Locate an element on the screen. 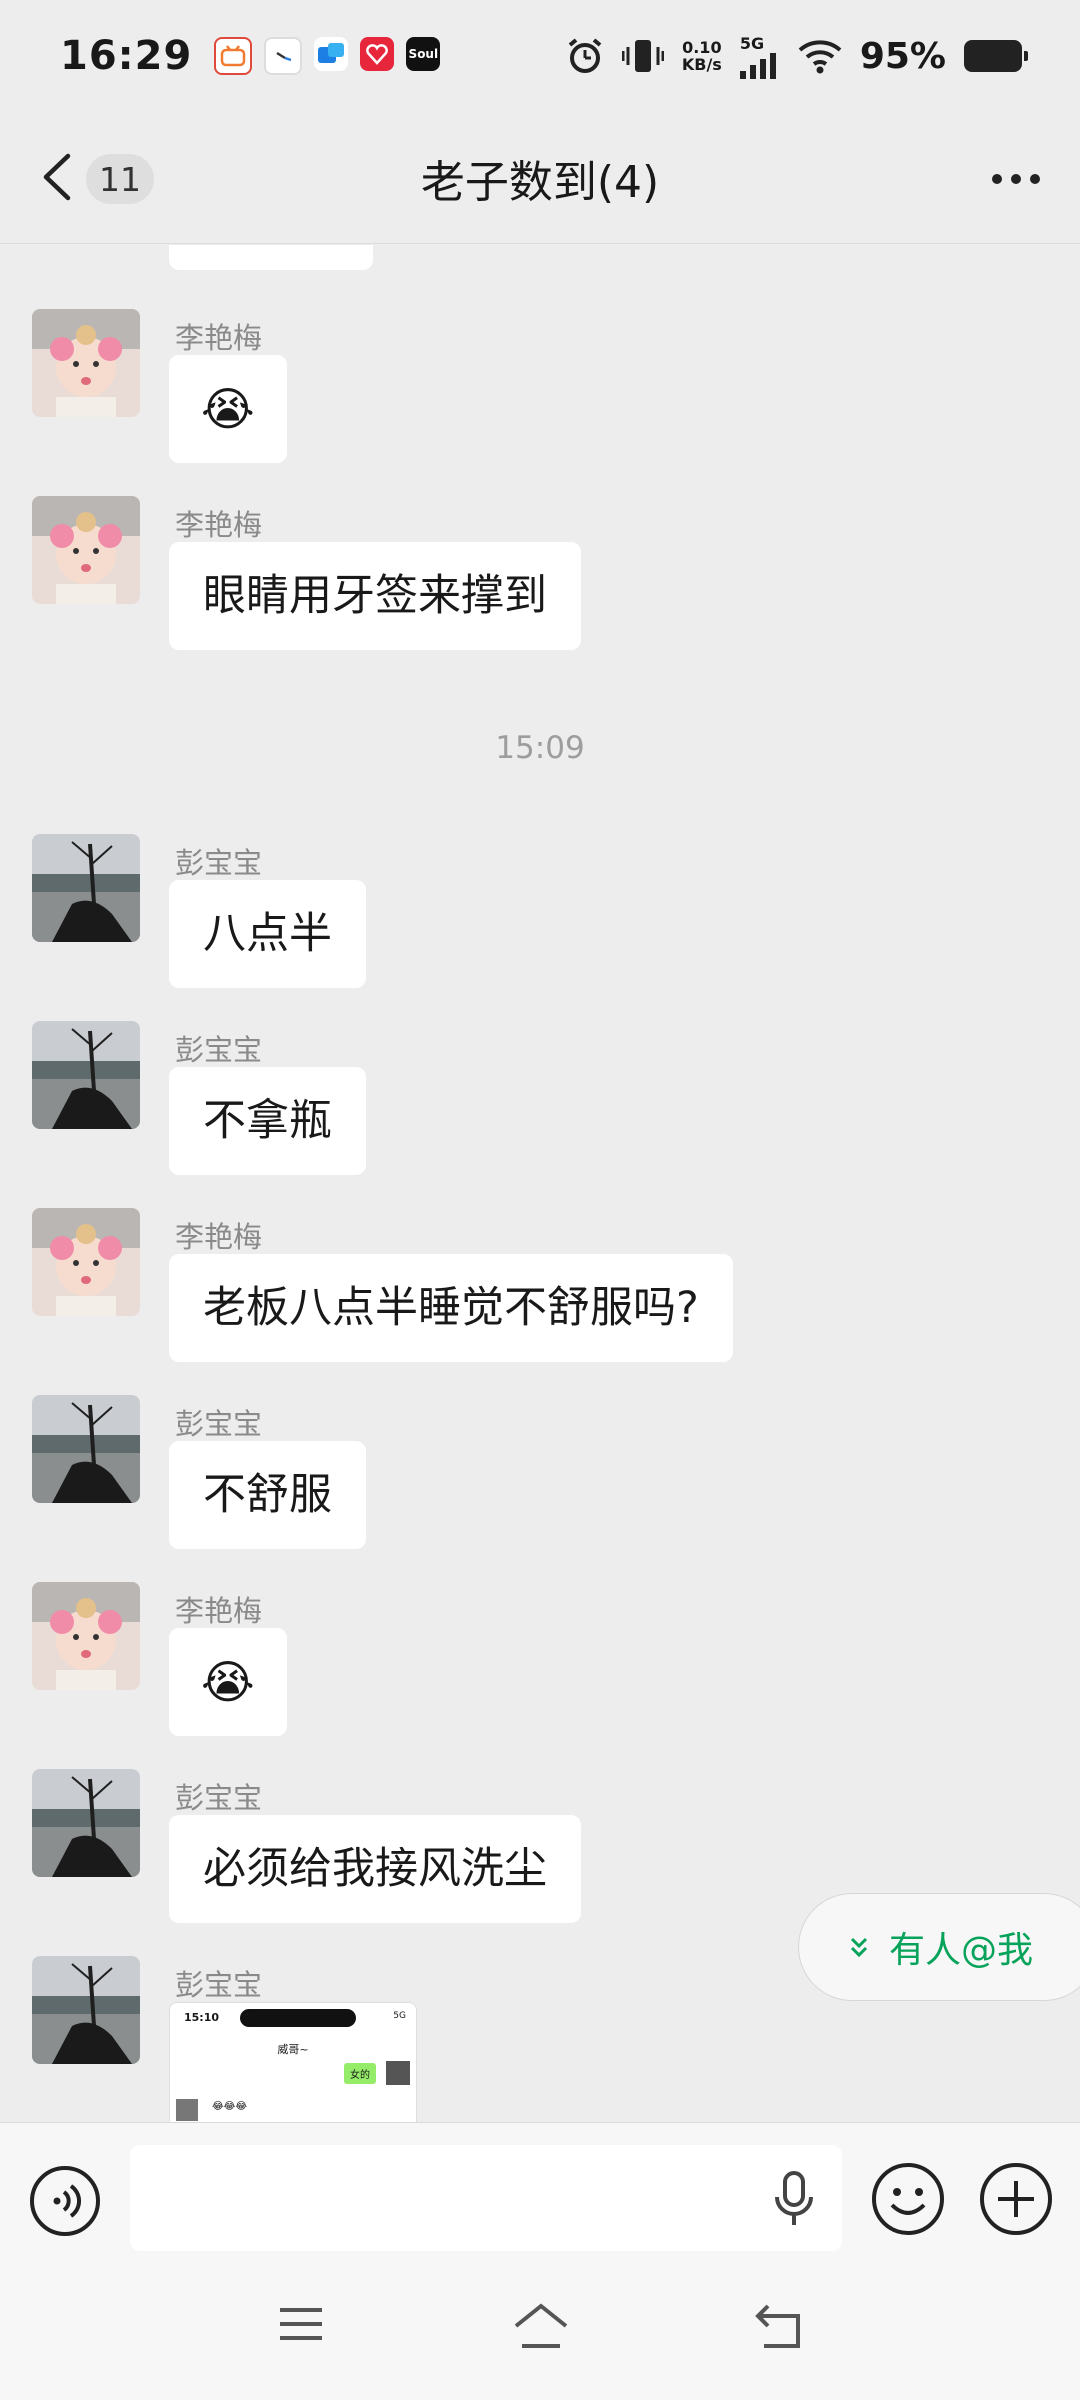 Image resolution: width=1080 pixels, height=2400 pixels. menu-icon is located at coordinates (301, 2324).